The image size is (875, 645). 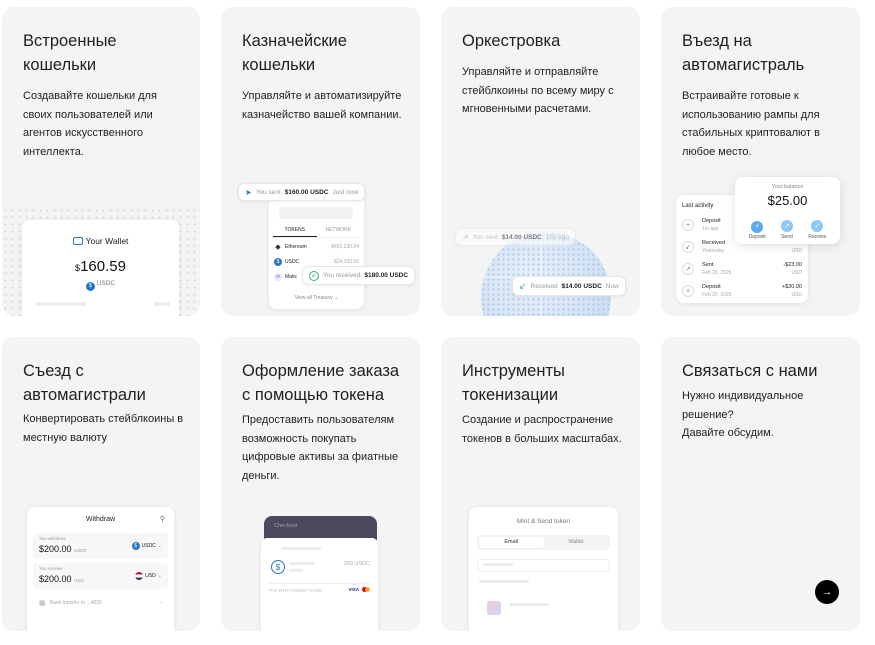 I want to click on wallet-label: Your Wallet, so click(x=107, y=241).